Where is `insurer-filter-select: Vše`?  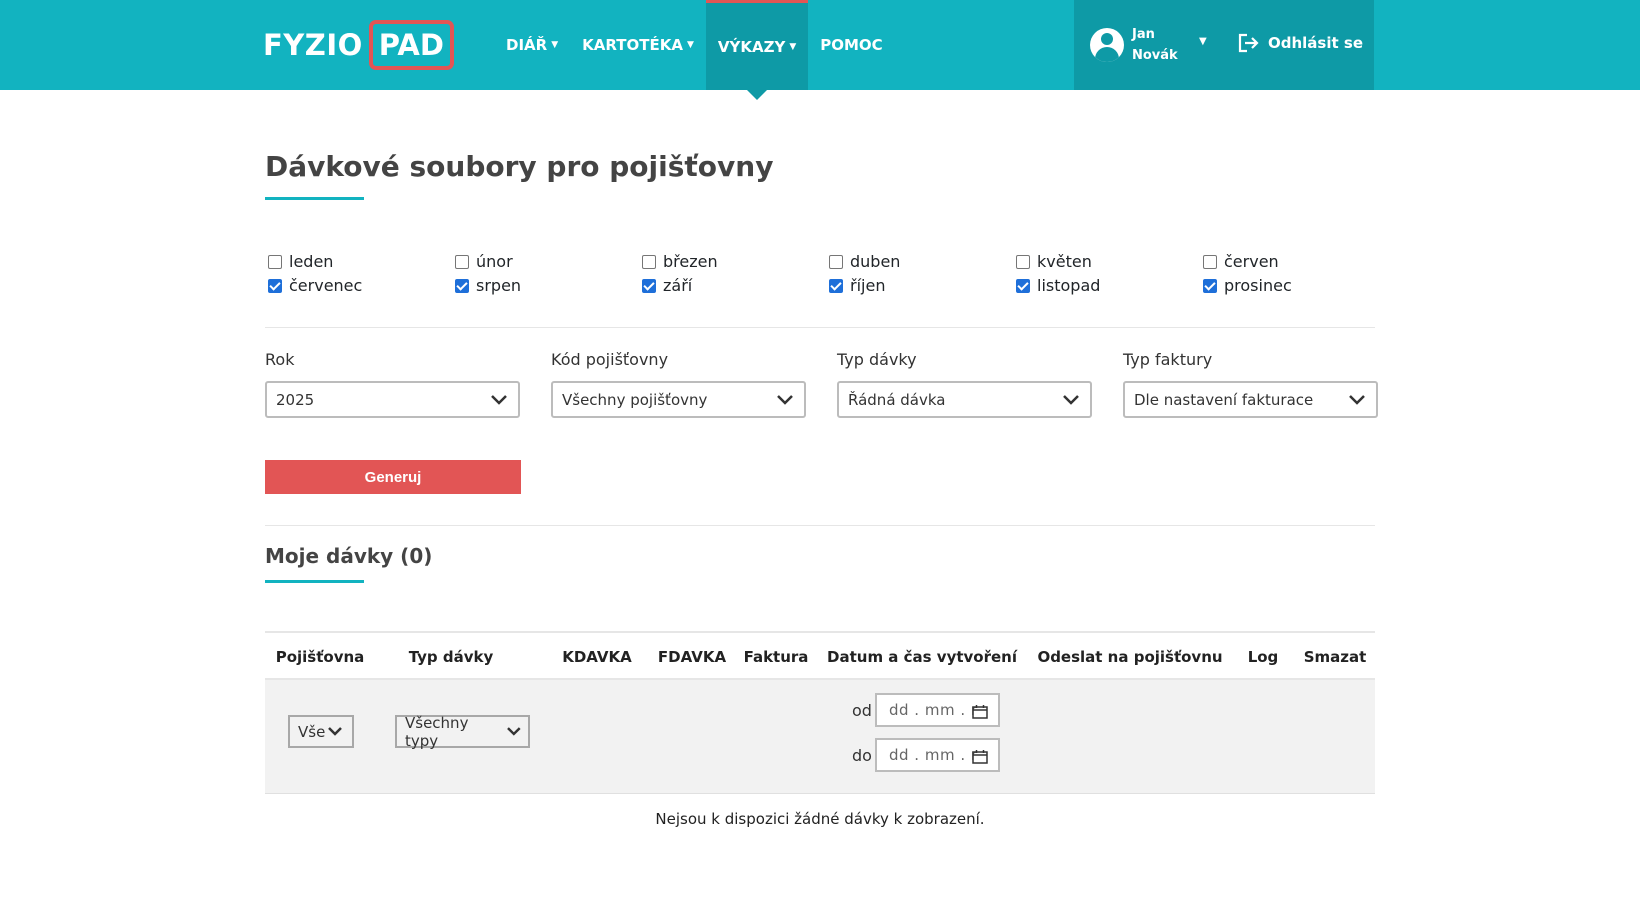 insurer-filter-select: Vše is located at coordinates (321, 731).